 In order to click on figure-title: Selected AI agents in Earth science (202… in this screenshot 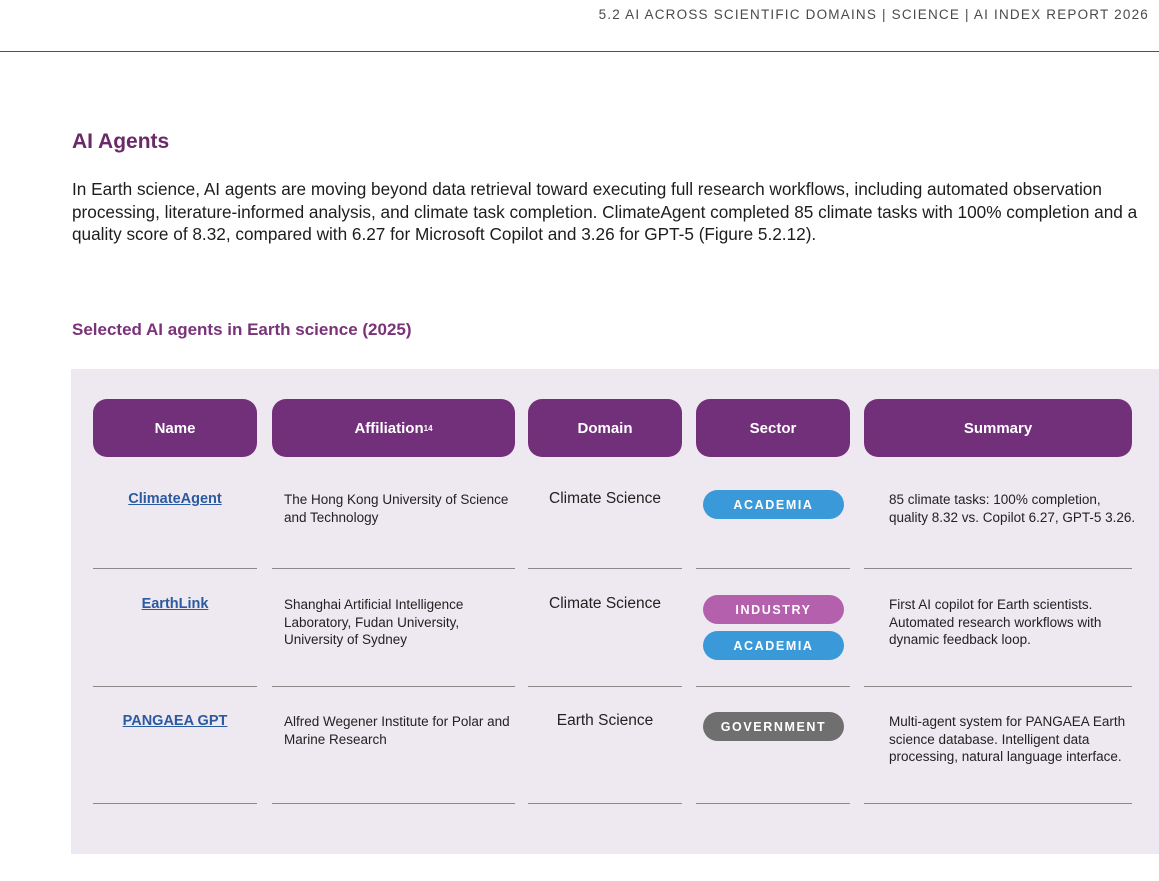, I will do `click(242, 329)`.